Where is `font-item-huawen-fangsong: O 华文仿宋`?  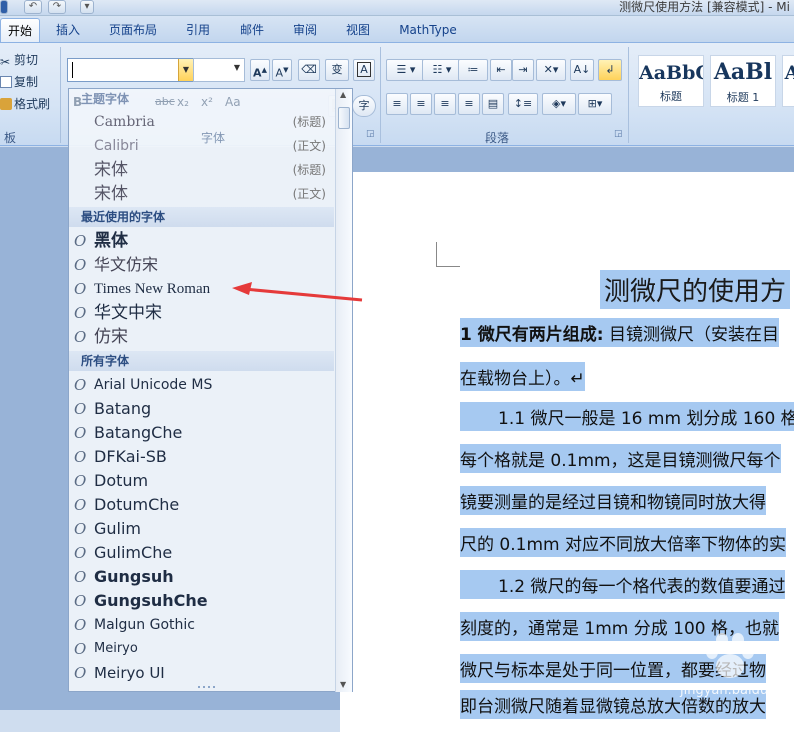 font-item-huawen-fangsong: O 华文仿宋 is located at coordinates (201, 265).